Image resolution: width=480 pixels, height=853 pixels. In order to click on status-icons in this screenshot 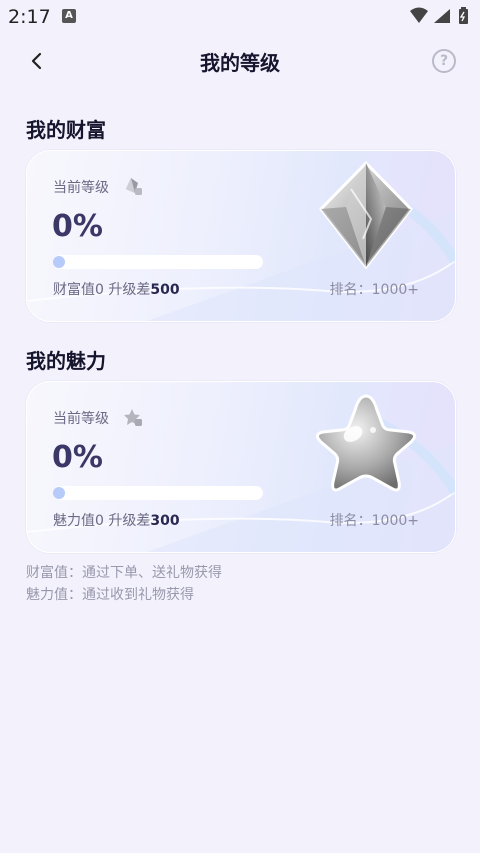, I will do `click(441, 18)`.